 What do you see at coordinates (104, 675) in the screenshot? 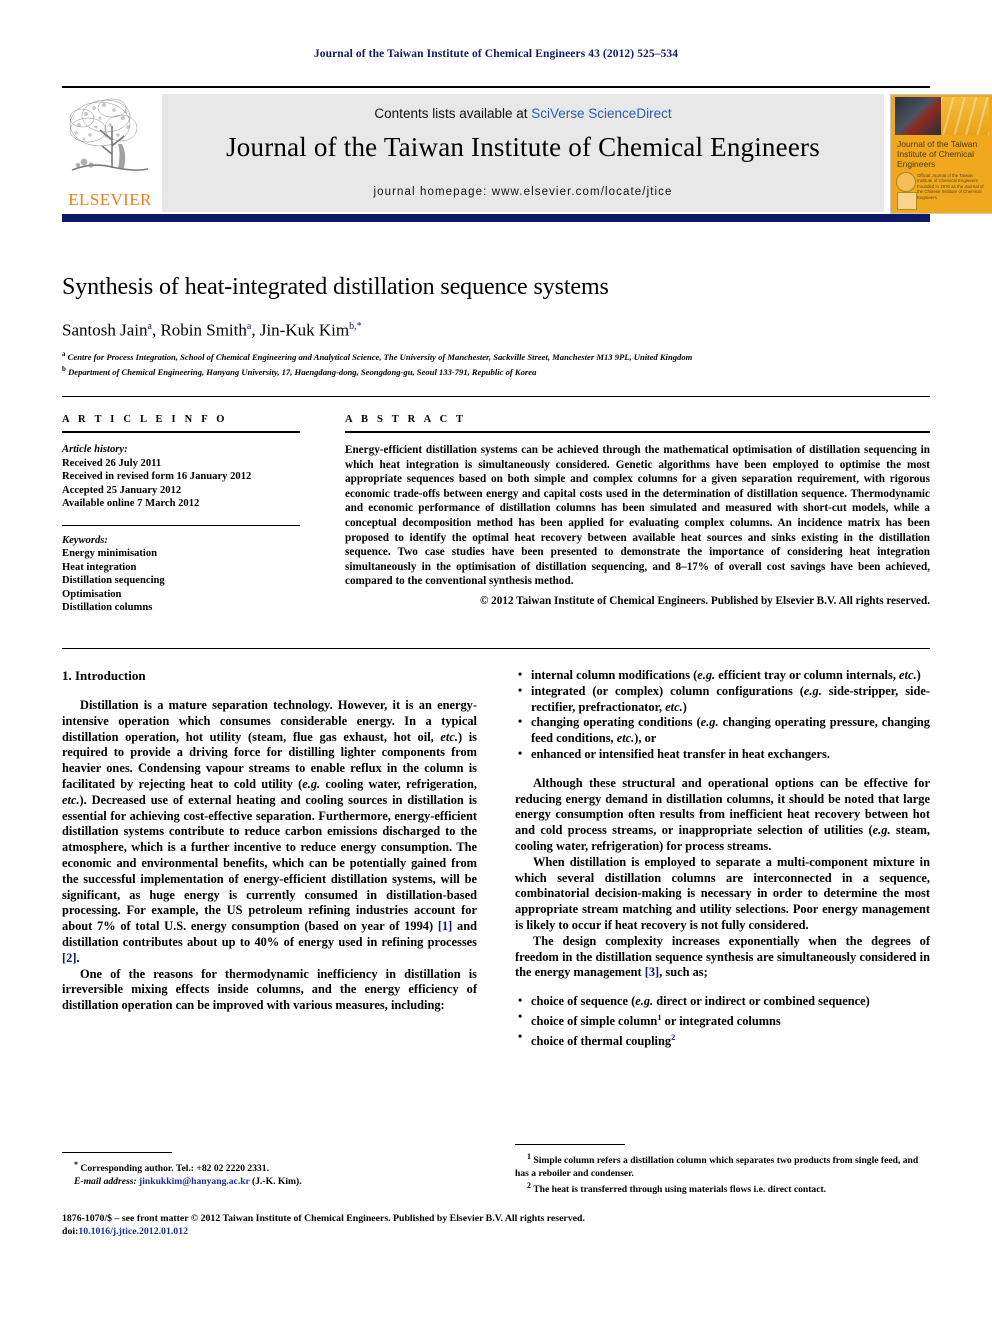
I see `section-heading-introduction: 1. Introduction` at bounding box center [104, 675].